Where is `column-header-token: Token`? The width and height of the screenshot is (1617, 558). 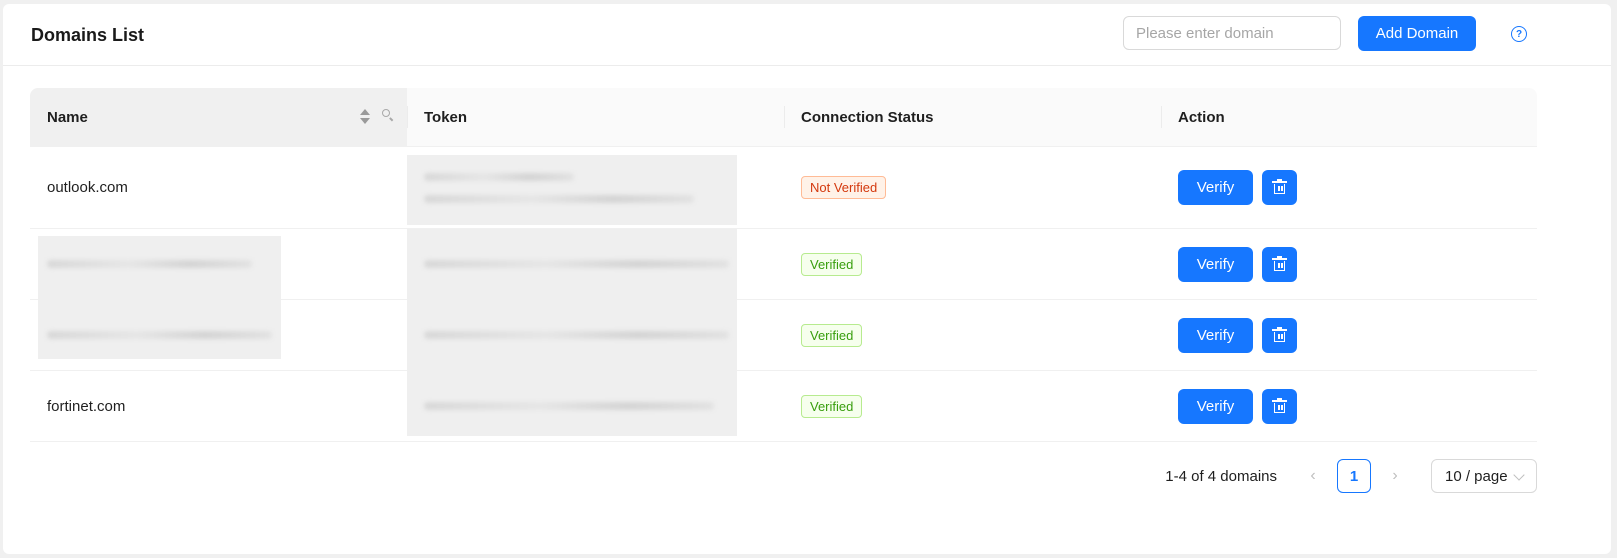 column-header-token: Token is located at coordinates (595, 117).